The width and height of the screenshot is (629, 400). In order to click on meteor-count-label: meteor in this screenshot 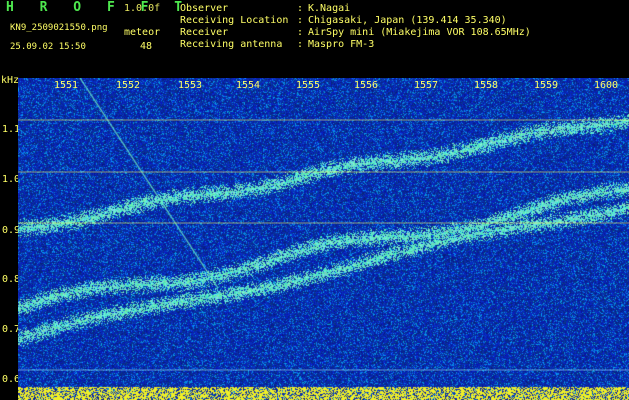, I will do `click(142, 32)`.